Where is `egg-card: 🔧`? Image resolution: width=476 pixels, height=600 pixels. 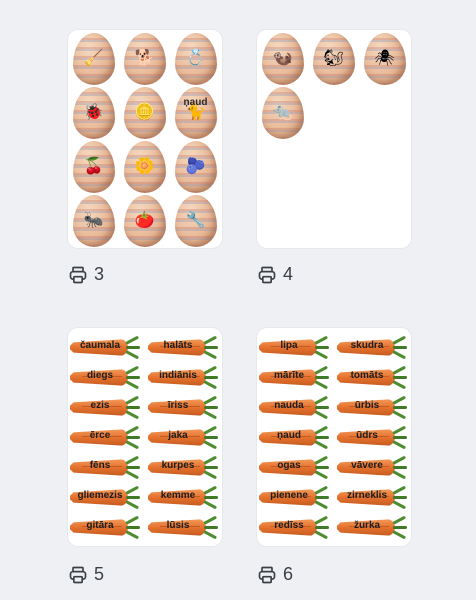 egg-card: 🔧 is located at coordinates (195, 221).